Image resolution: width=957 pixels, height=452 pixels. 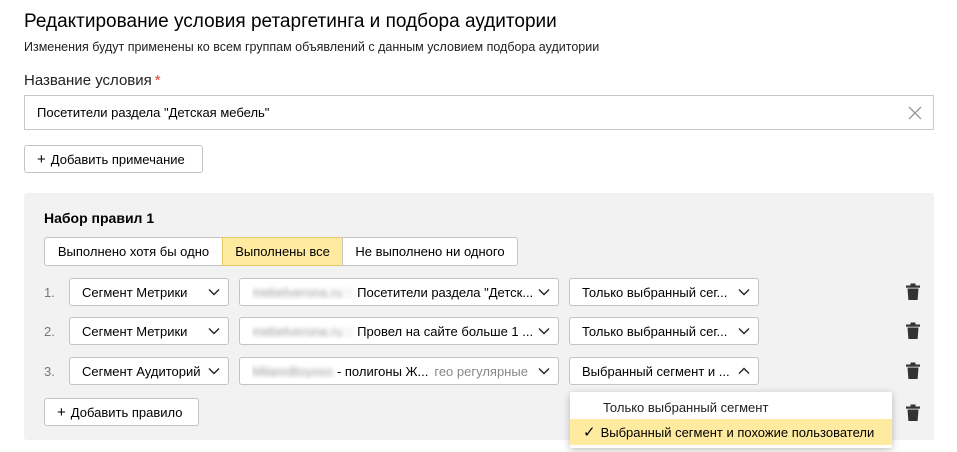 What do you see at coordinates (99, 218) in the screenshot?
I see `rule-set-title: Набор правил 1` at bounding box center [99, 218].